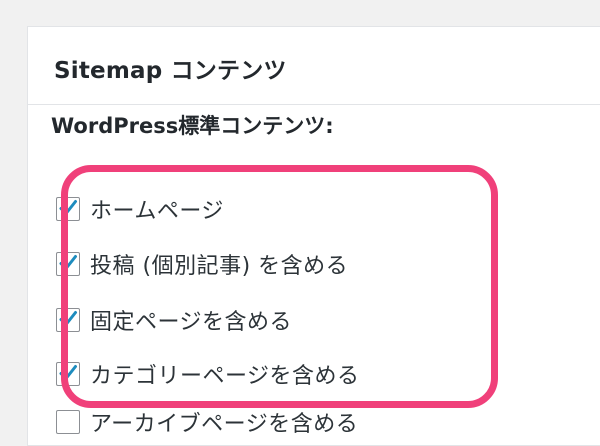  I want to click on option-categories: カテゴリーページを含める, so click(208, 374).